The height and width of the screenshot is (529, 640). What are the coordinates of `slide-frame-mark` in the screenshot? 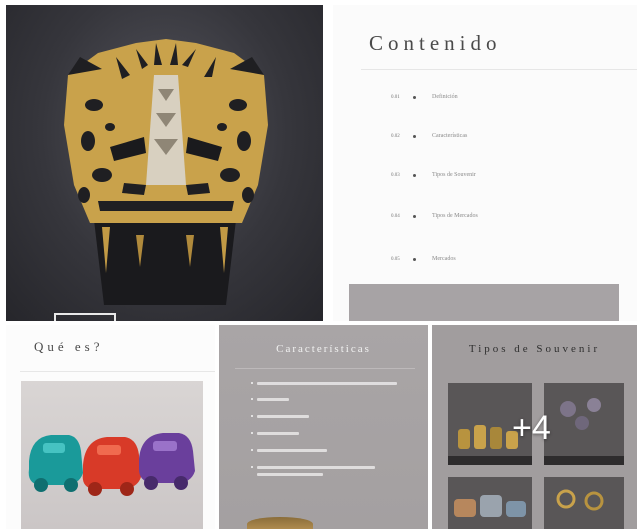 It's located at (85, 317).